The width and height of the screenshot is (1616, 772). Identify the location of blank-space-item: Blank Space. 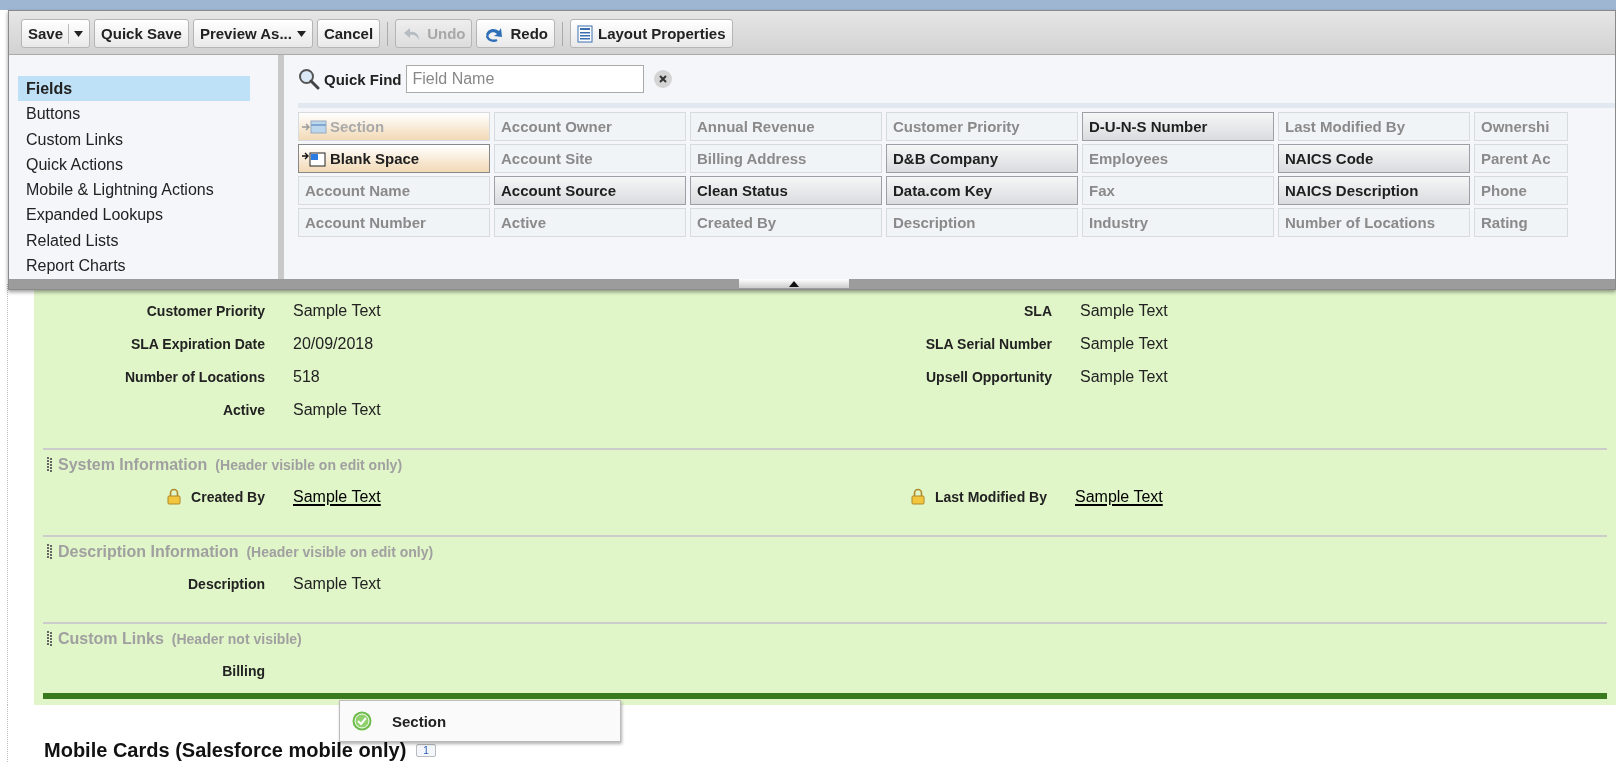
(394, 158).